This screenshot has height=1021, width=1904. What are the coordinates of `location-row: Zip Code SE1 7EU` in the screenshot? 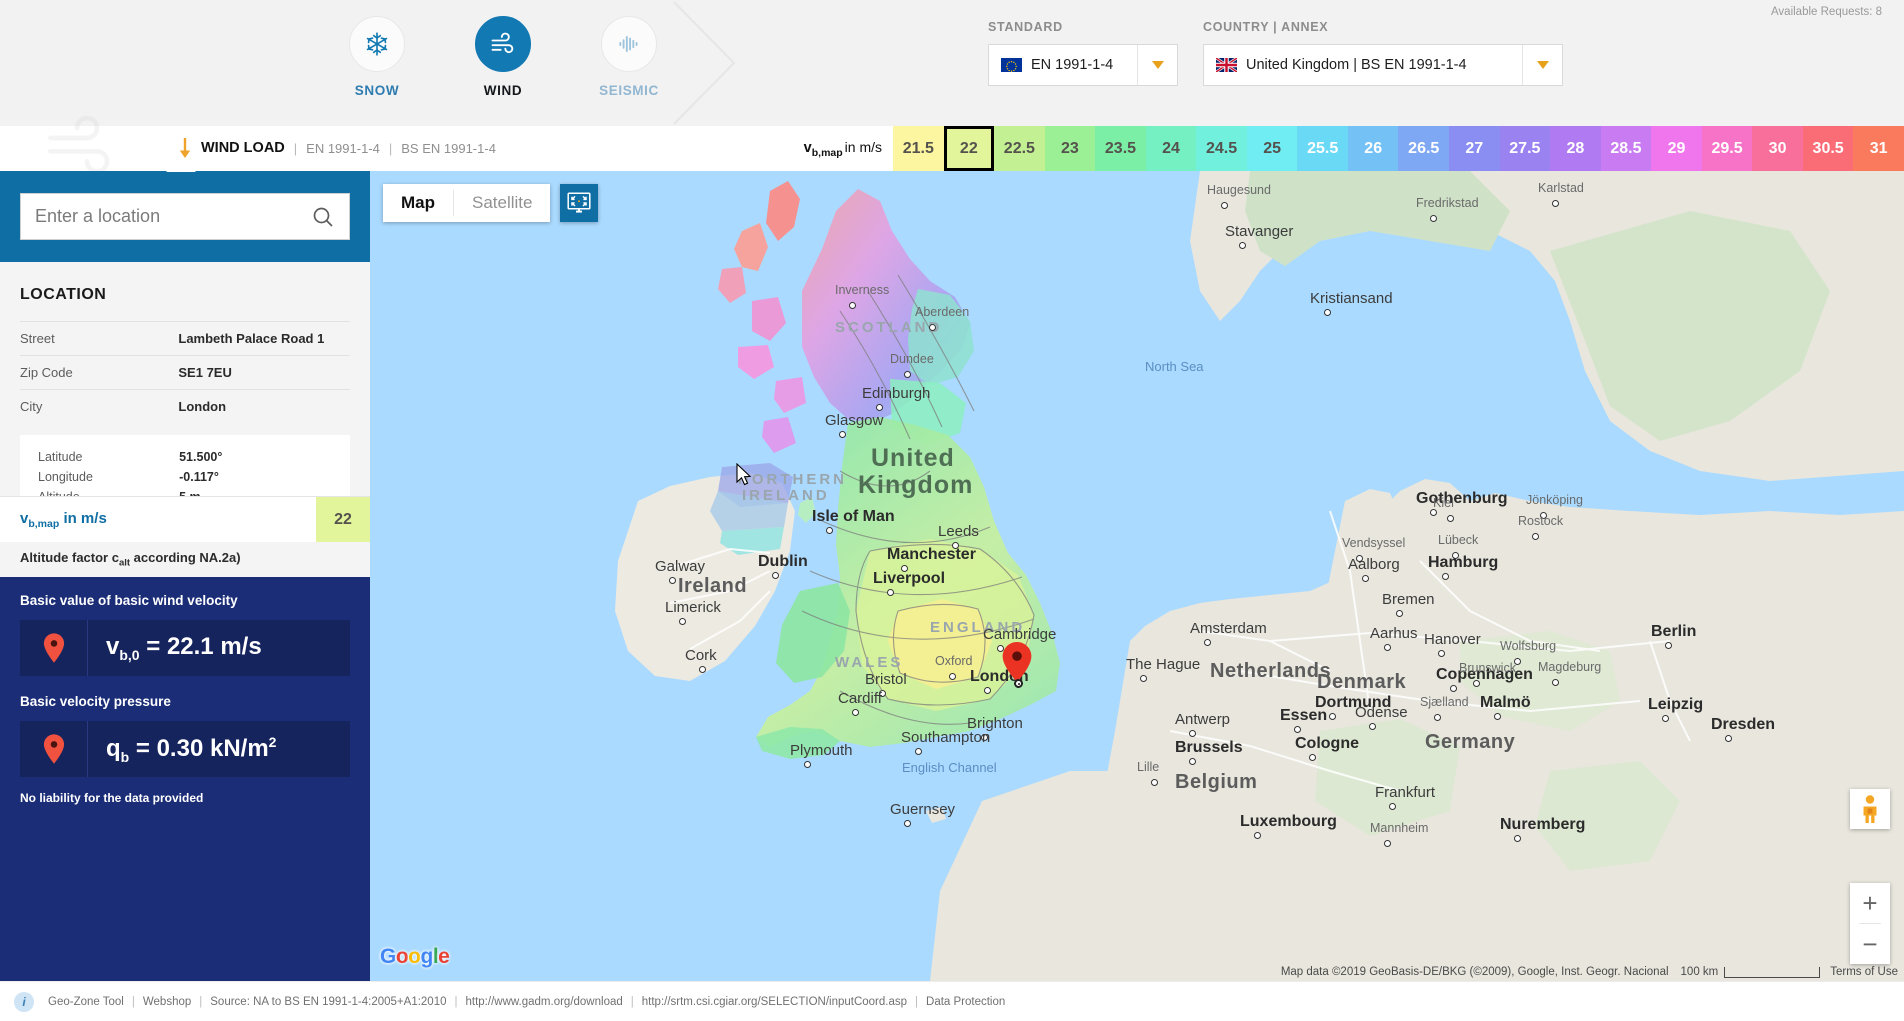 It's located at (185, 372).